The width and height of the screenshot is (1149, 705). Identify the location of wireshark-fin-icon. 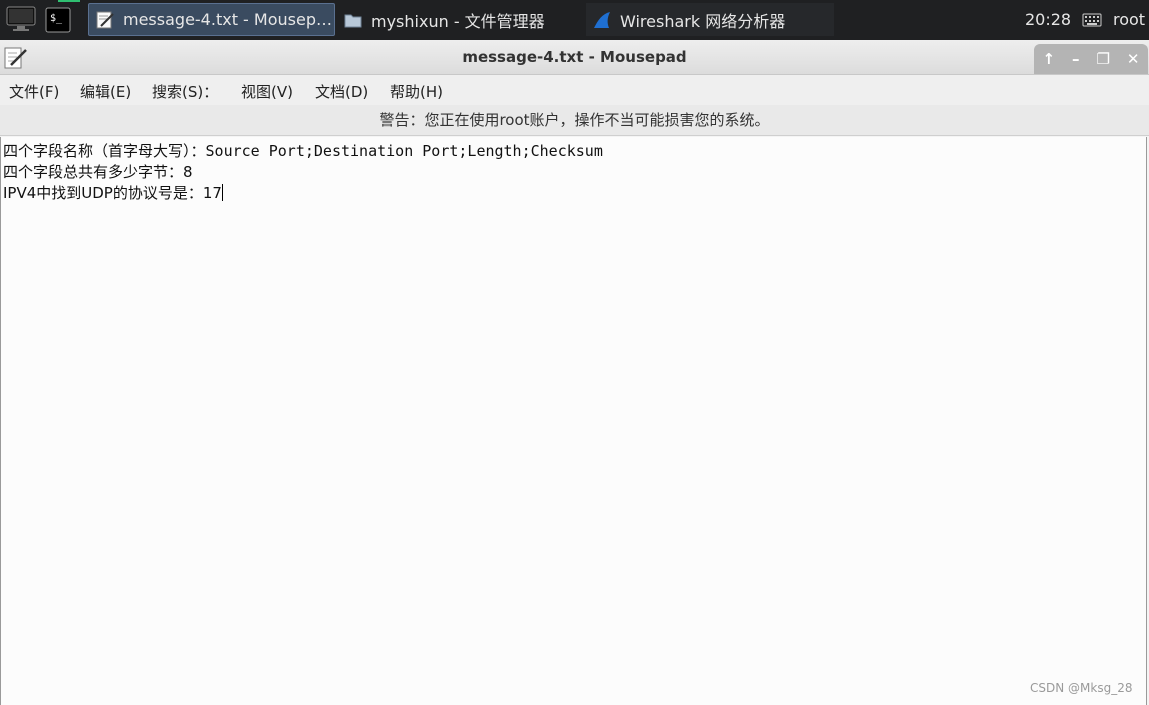
(602, 19).